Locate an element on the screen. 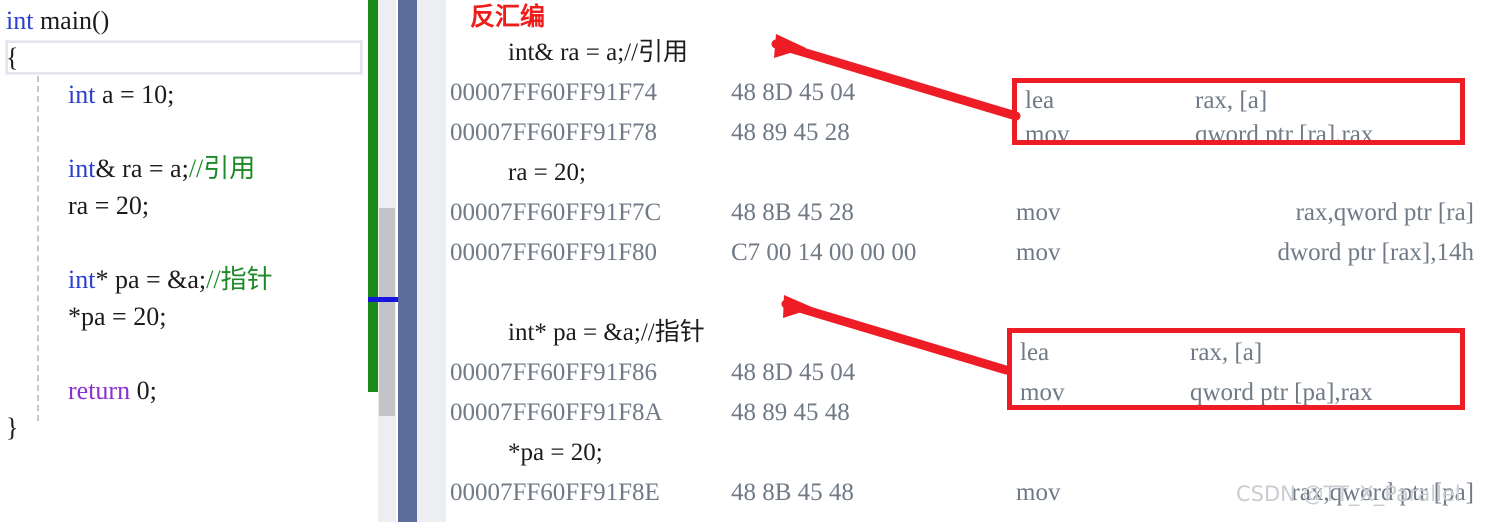  source-line: int* pa = &a;//指针 is located at coordinates (184, 279).